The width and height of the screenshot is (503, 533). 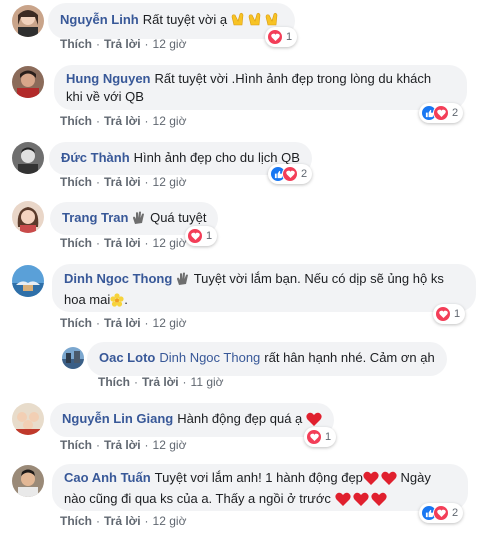 I want to click on comment-text: rất hân hạnh nhé. Cảm ơn ạh, so click(x=349, y=357).